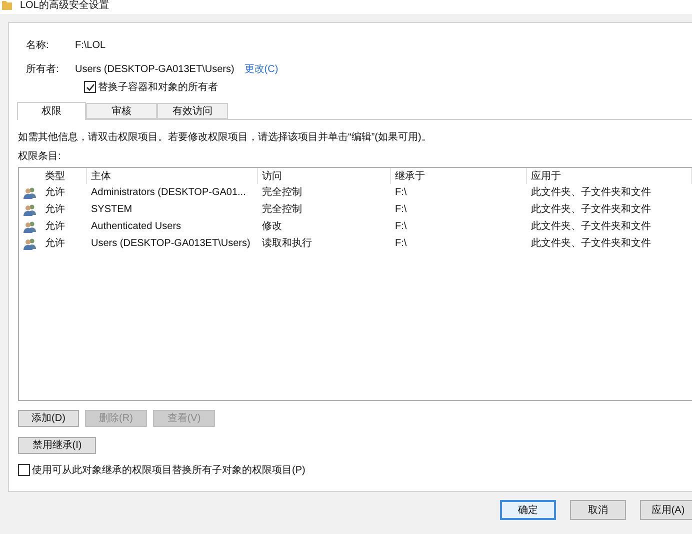 The height and width of the screenshot is (534, 692). Describe the element at coordinates (528, 510) in the screenshot. I see `dialog-button: 确定` at that location.